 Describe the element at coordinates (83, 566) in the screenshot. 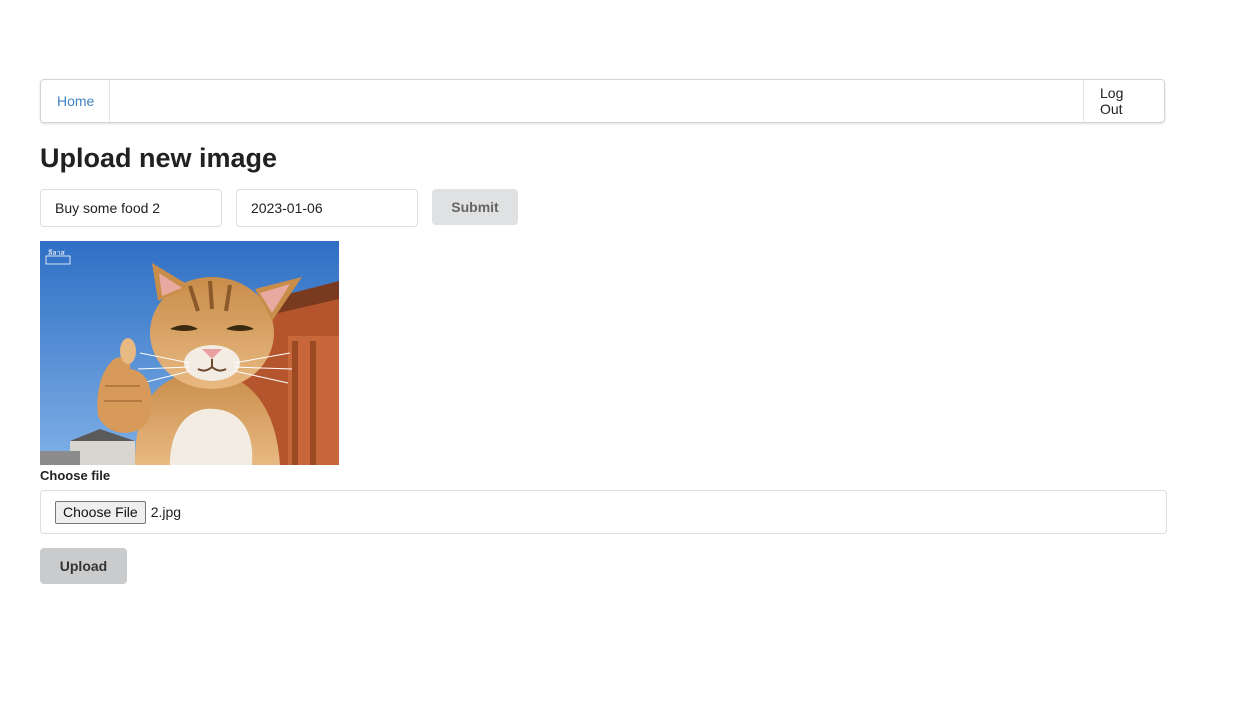

I see `upload-button: Upload` at that location.